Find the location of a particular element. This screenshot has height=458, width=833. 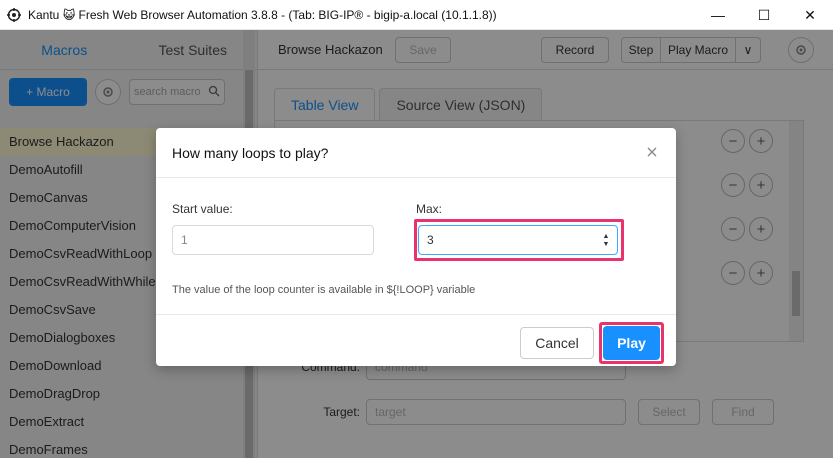

max-label: Max: is located at coordinates (429, 209).